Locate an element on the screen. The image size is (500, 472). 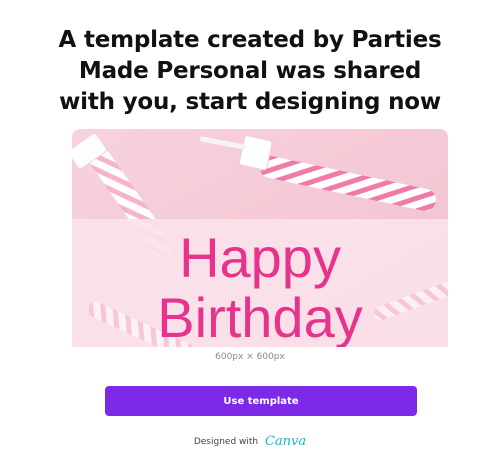
card-text-happy: Happy is located at coordinates (260, 257).